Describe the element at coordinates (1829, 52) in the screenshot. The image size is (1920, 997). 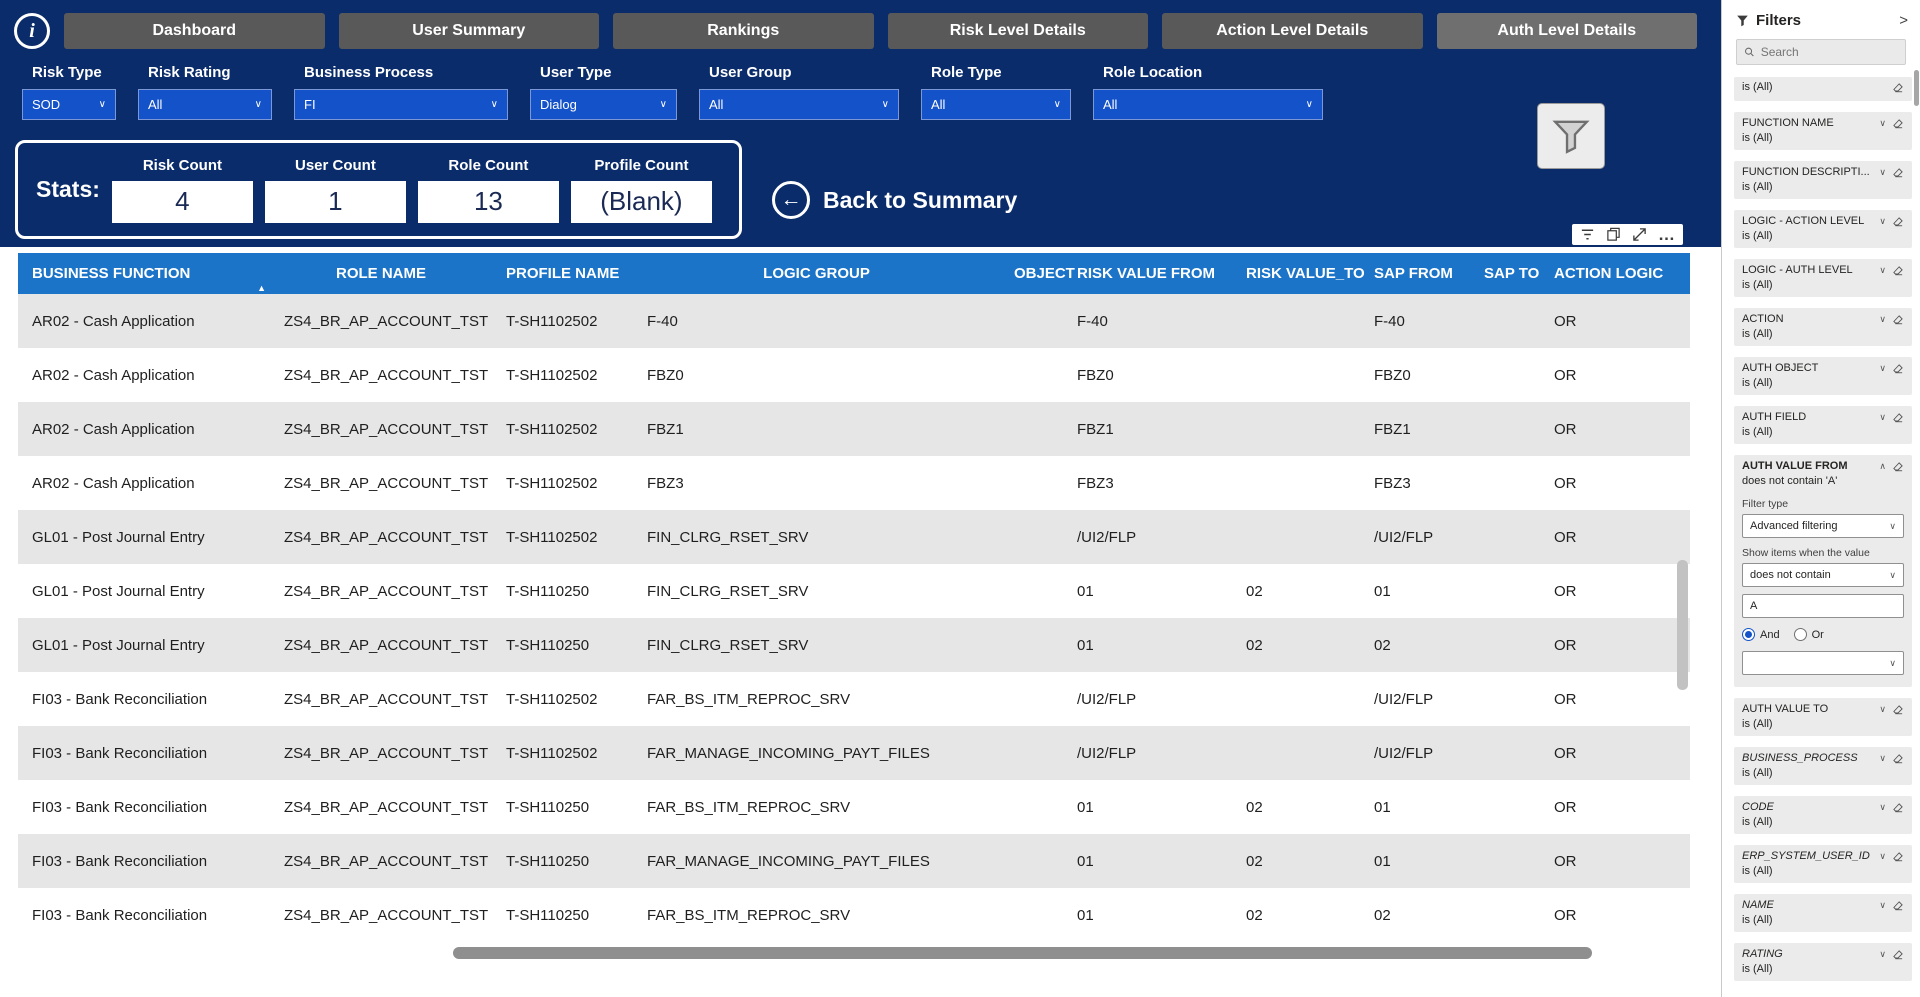
I see `search-input` at that location.